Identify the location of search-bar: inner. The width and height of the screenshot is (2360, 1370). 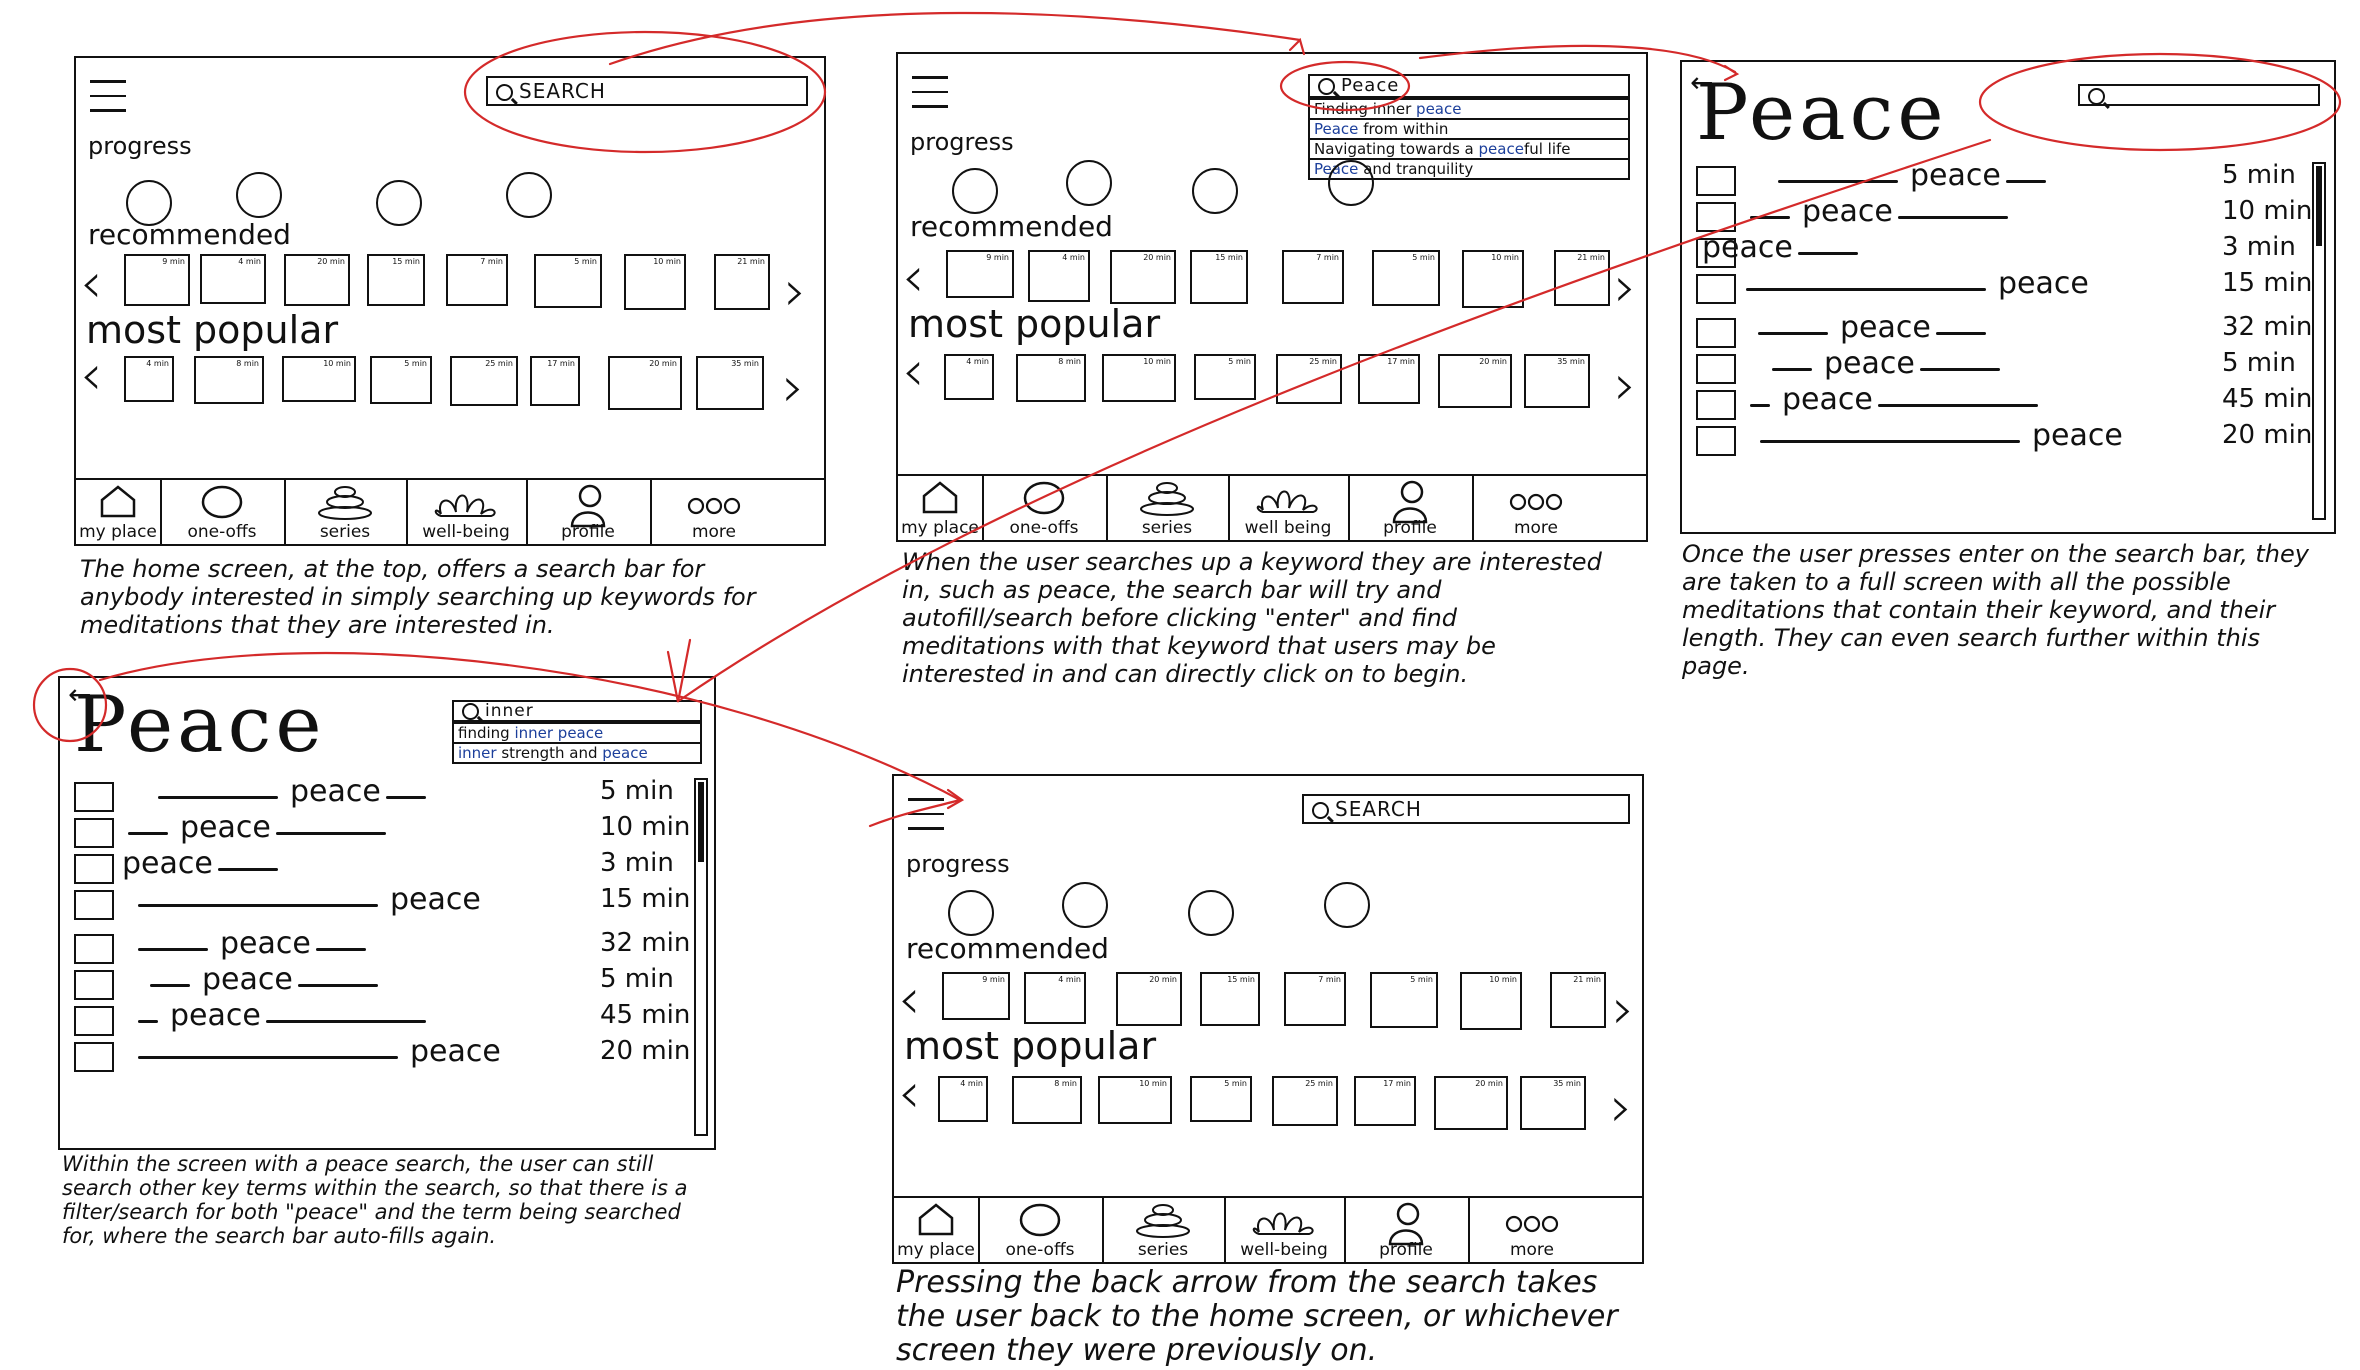
(577, 711).